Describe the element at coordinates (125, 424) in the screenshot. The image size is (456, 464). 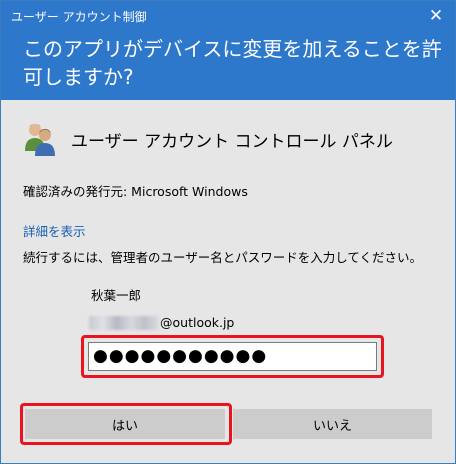
I see `yes-button: はい` at that location.